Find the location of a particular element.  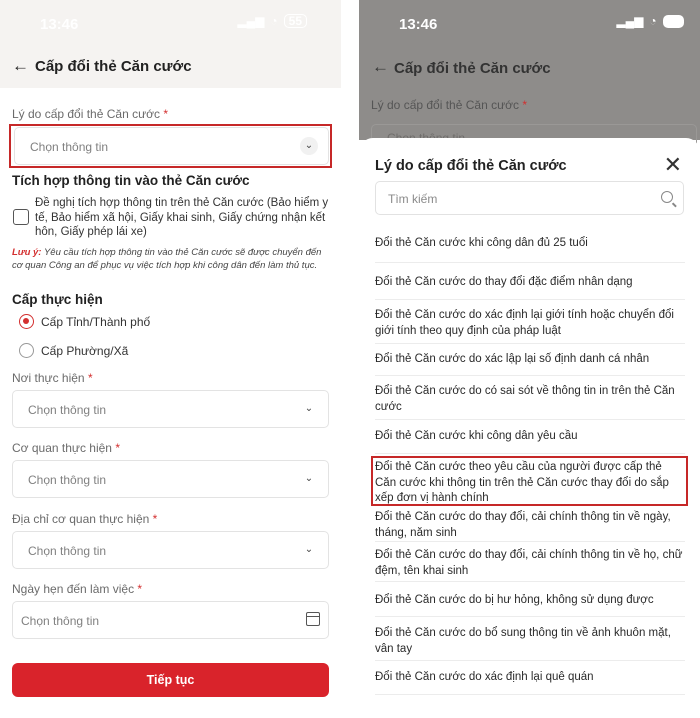

radio-ward is located at coordinates (26, 350).